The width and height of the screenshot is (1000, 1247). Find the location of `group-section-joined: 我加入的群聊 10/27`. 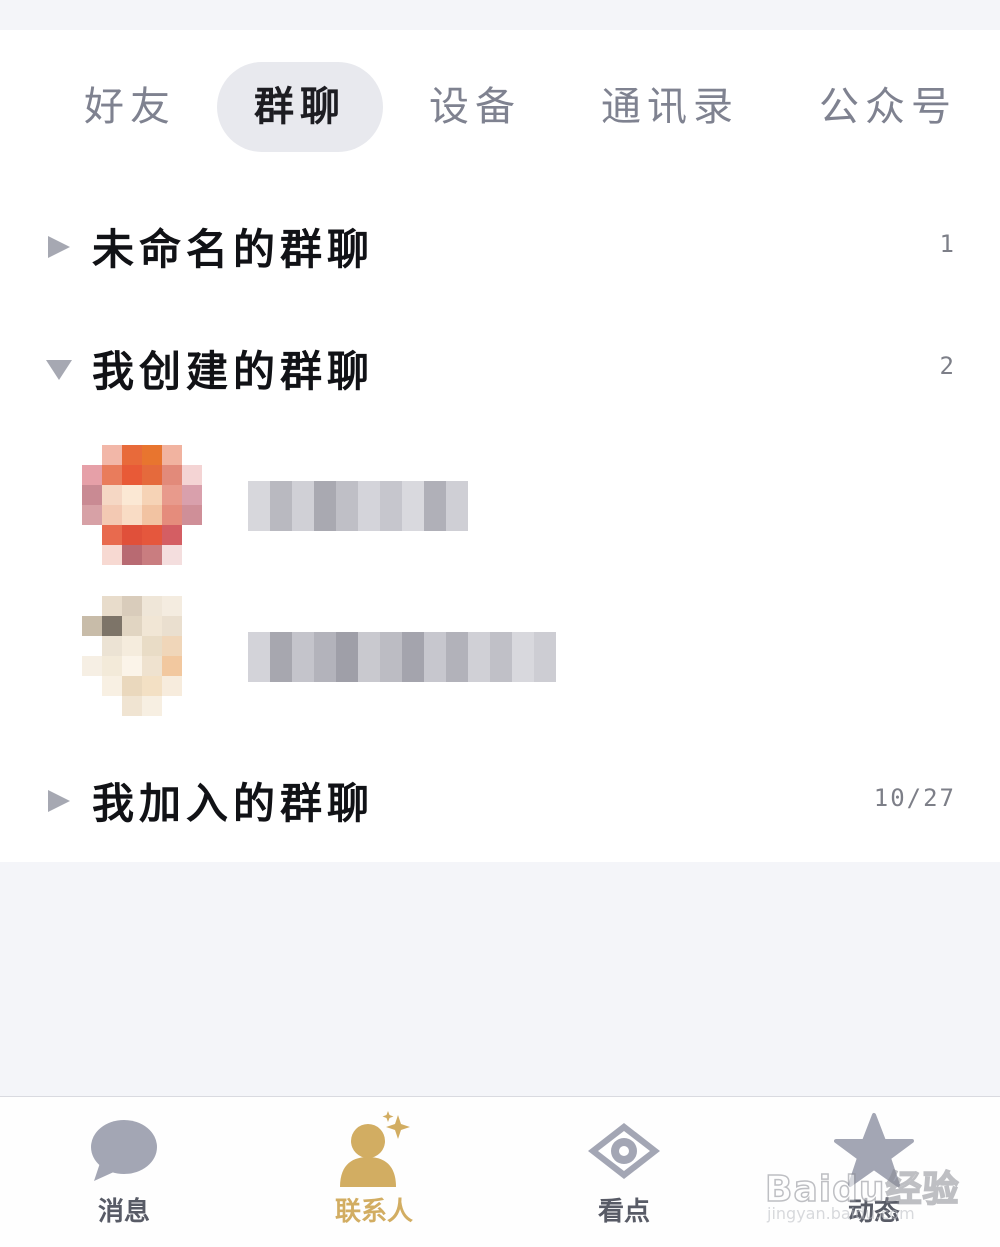

group-section-joined: 我加入的群聊 10/27 is located at coordinates (500, 802).